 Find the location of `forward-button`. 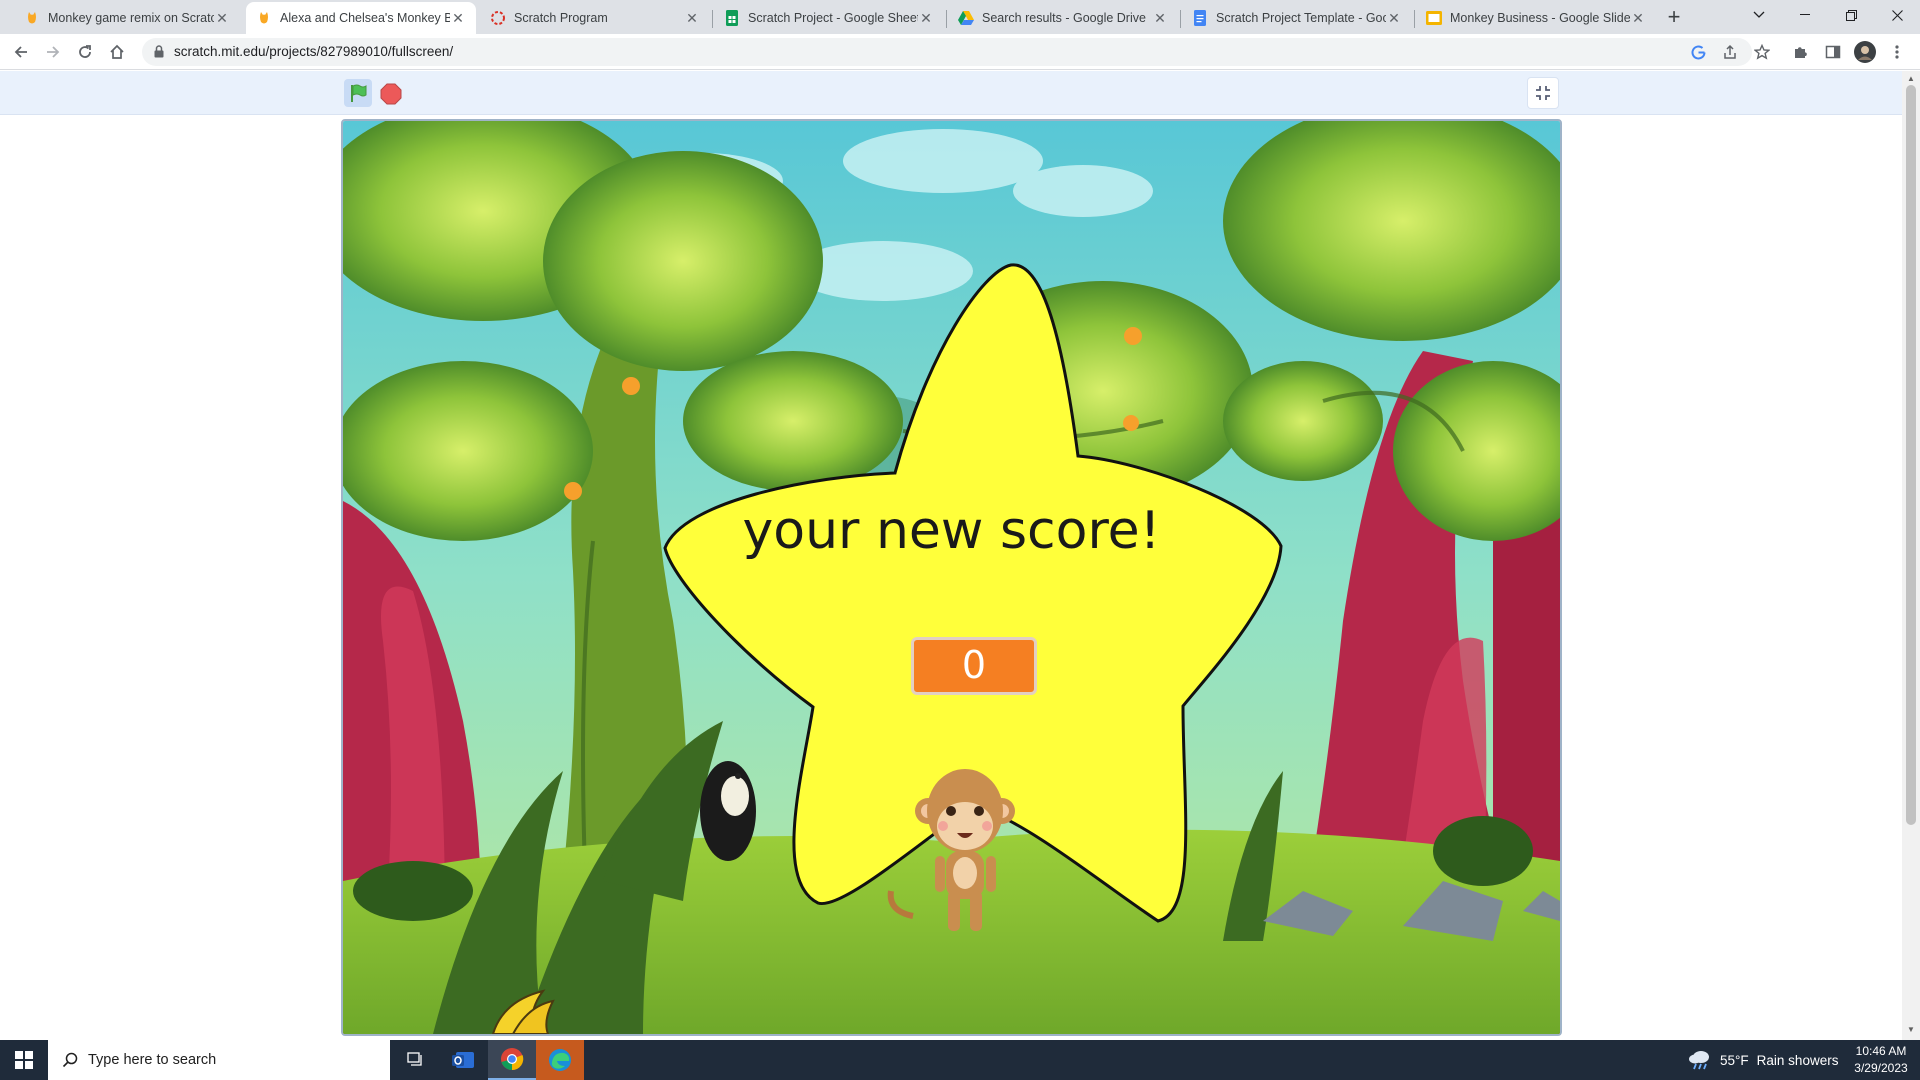

forward-button is located at coordinates (53, 52).